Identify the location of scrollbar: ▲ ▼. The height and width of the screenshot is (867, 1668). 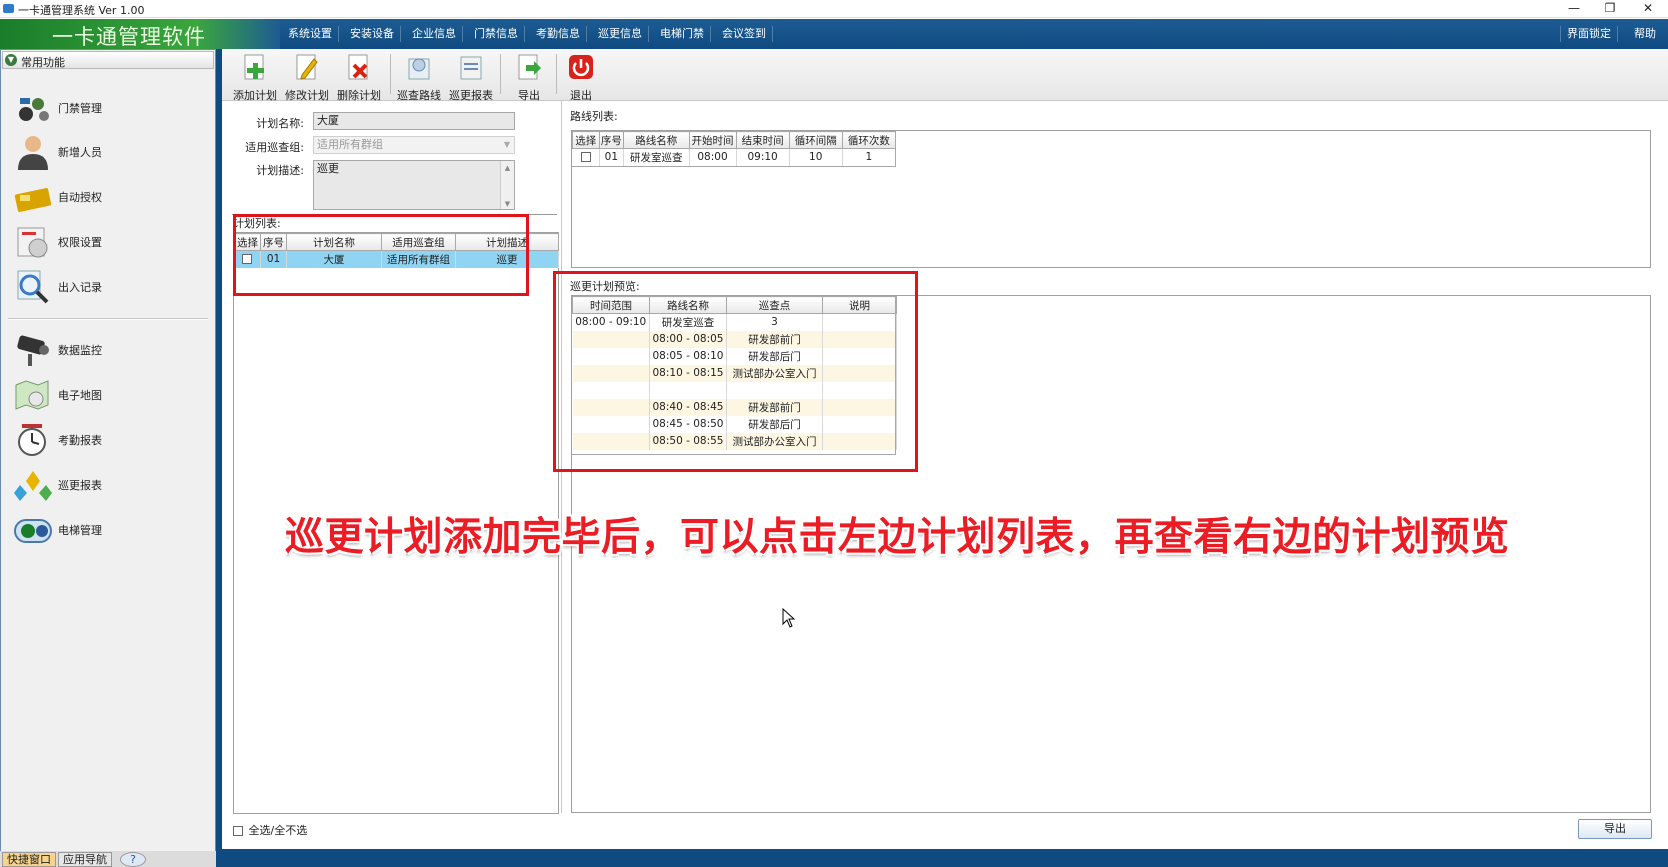
(507, 185).